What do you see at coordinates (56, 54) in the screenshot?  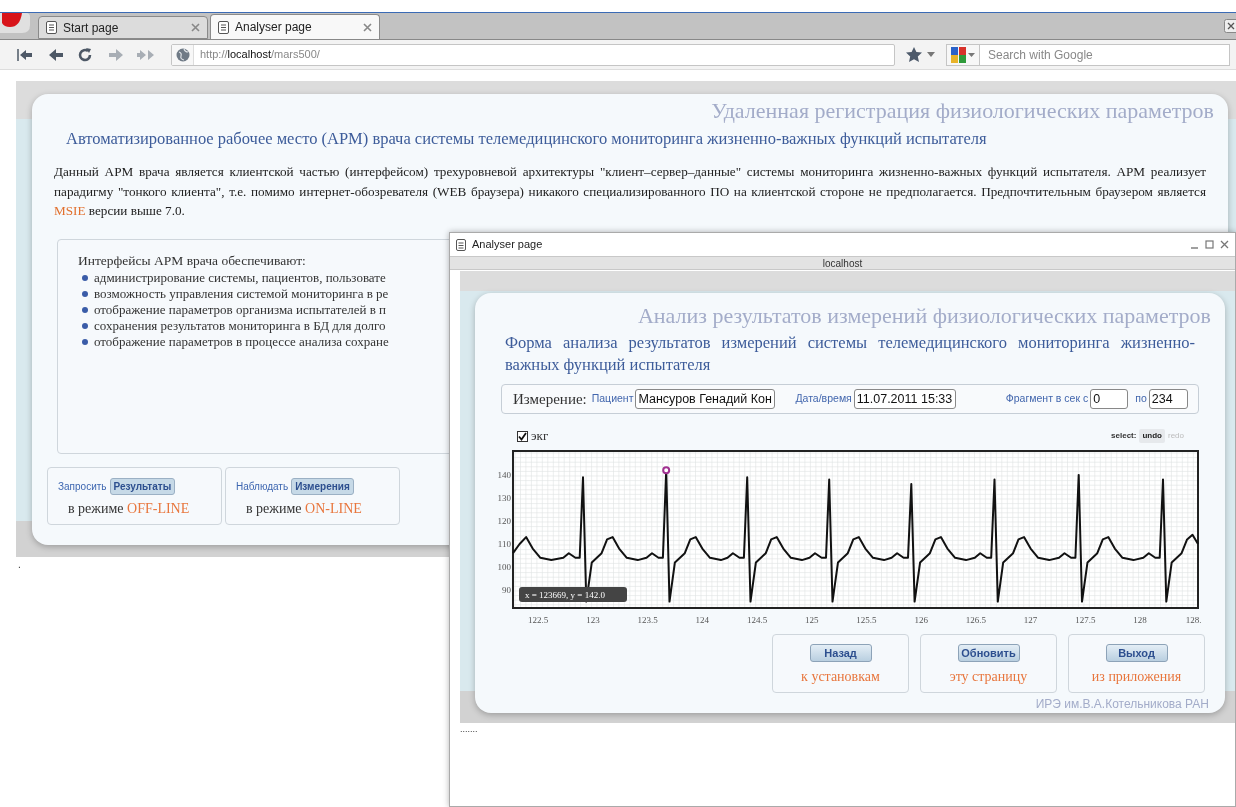 I see `back-icon` at bounding box center [56, 54].